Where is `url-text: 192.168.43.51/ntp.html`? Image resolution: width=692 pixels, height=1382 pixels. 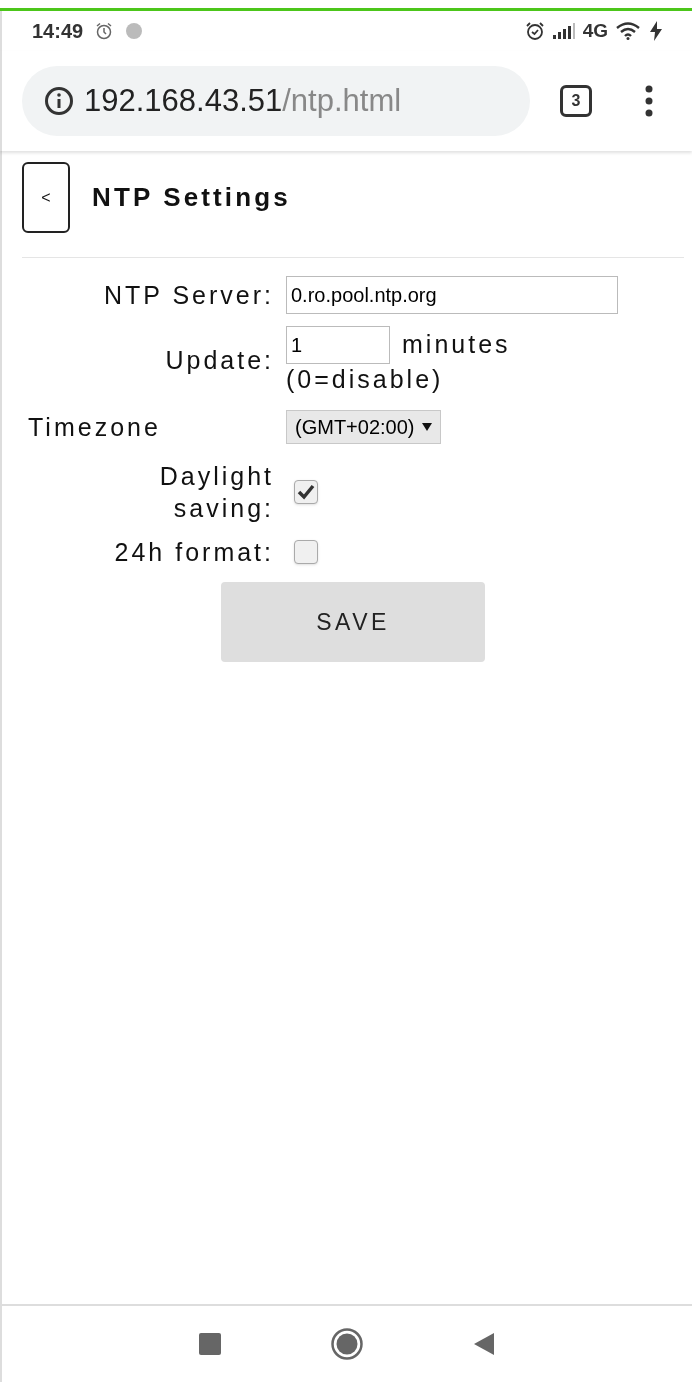 url-text: 192.168.43.51/ntp.html is located at coordinates (243, 100).